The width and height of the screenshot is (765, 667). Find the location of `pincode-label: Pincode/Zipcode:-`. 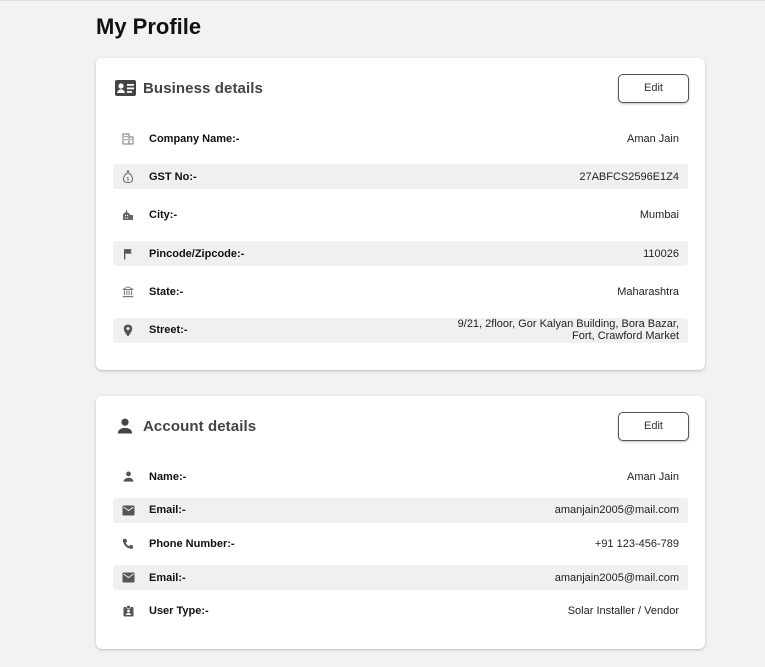

pincode-label: Pincode/Zipcode:- is located at coordinates (197, 253).